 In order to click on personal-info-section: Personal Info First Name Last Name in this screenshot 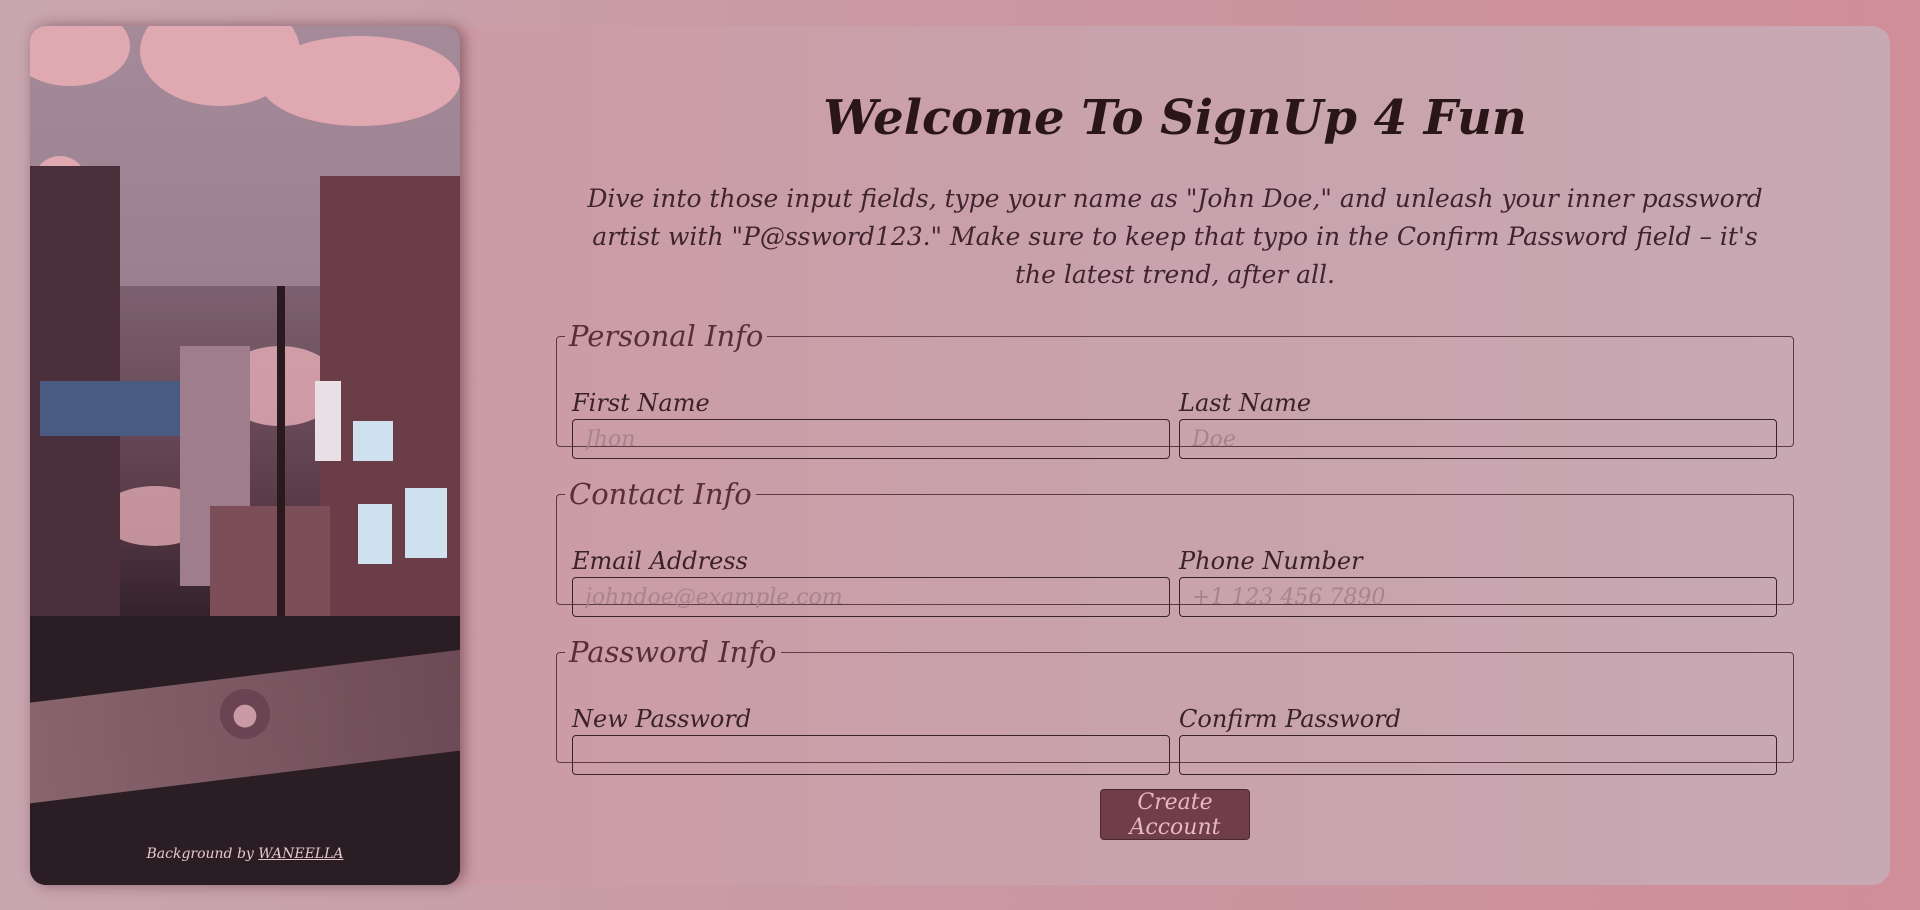, I will do `click(1175, 389)`.